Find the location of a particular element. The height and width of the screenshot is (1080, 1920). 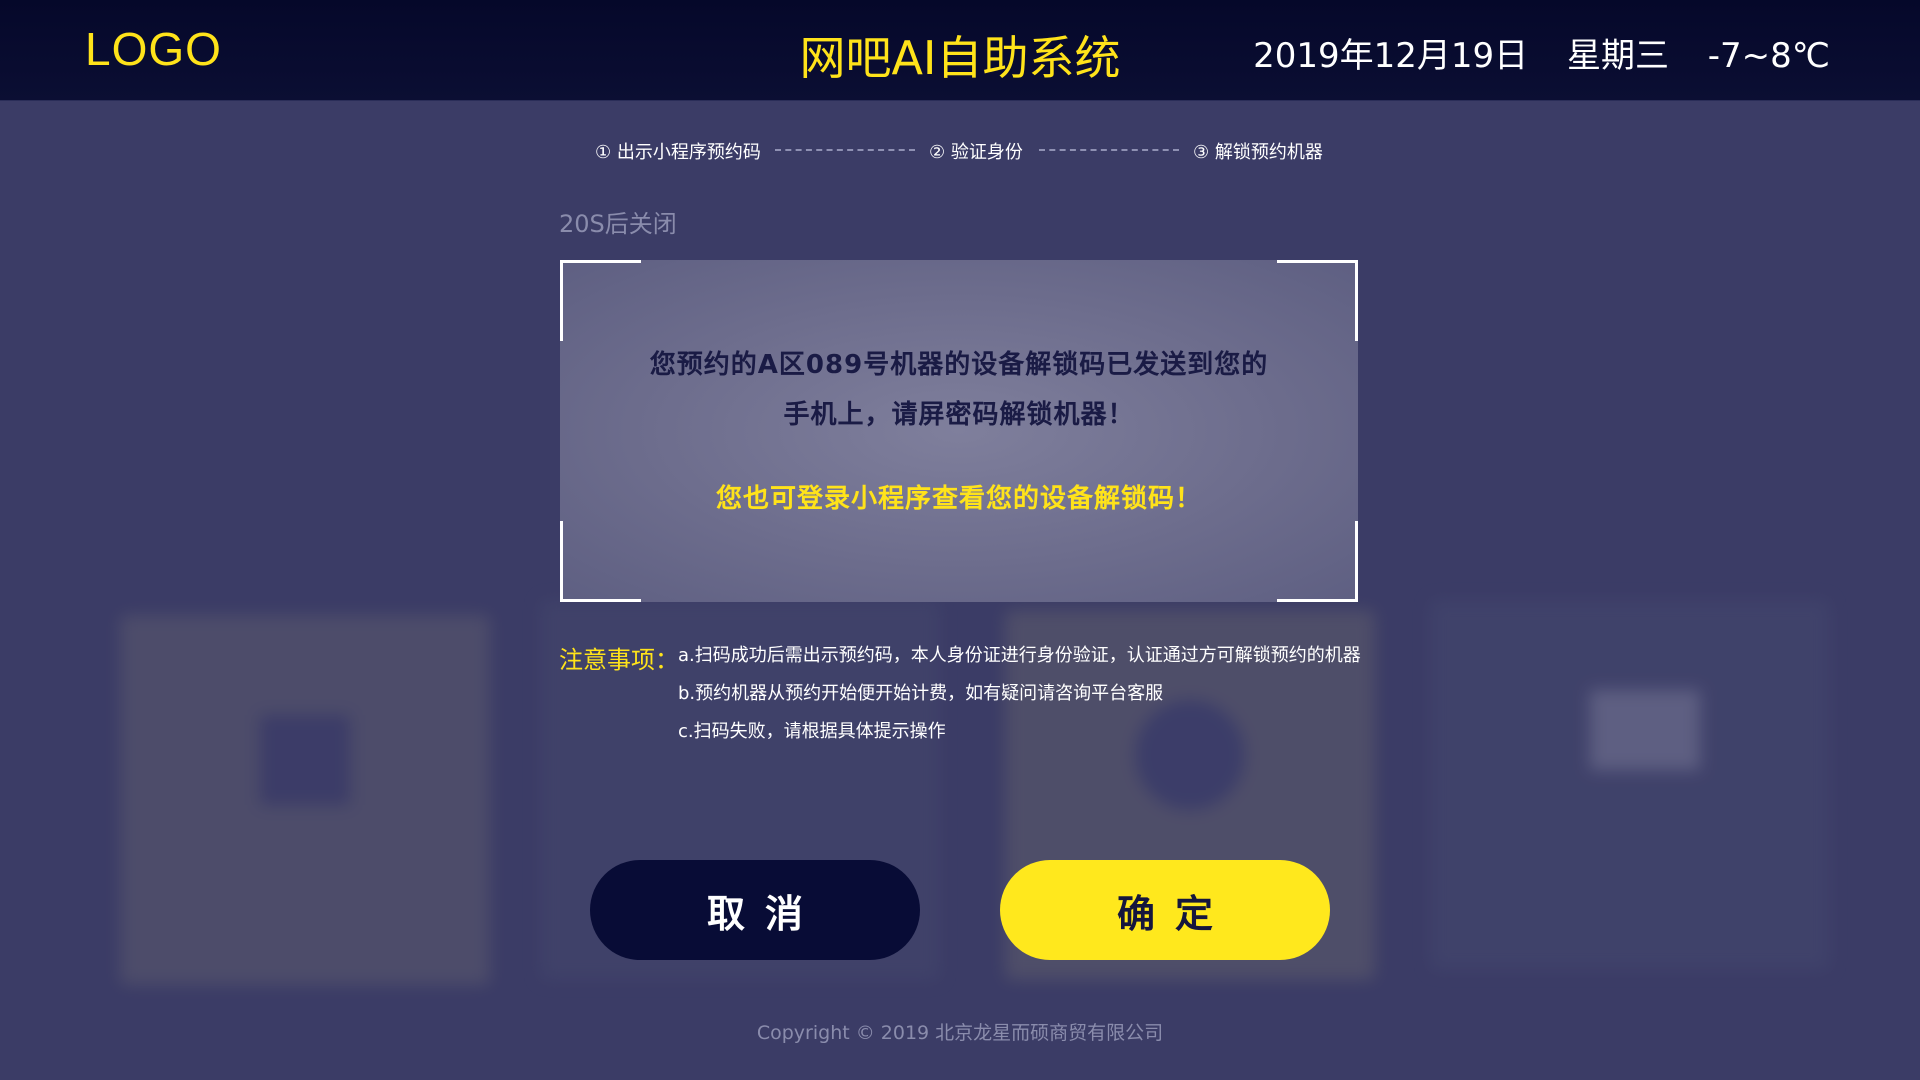

step-1: ① 出示小程序预约码 is located at coordinates (678, 152).